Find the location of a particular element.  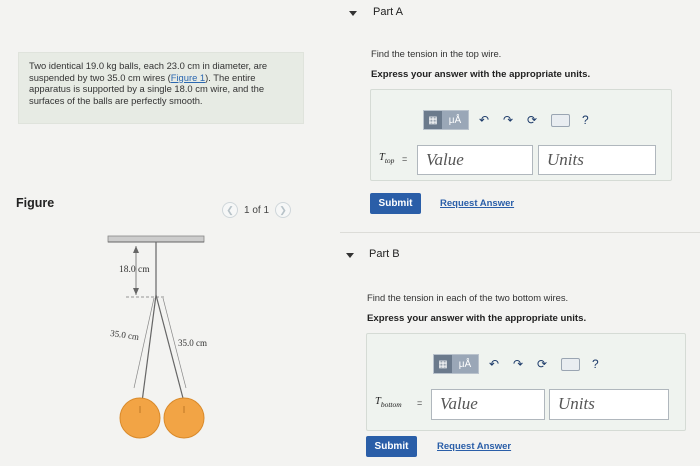

part-b-title: Part B is located at coordinates (384, 254).